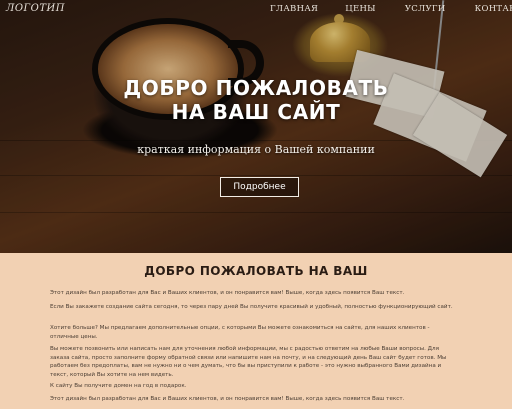  Describe the element at coordinates (256, 11) in the screenshot. I see `top-nav: ЛОГОТИП ГЛАВНАЯ ЦЕНЫ УСЛУГИ КОНТАКТЫ` at that location.